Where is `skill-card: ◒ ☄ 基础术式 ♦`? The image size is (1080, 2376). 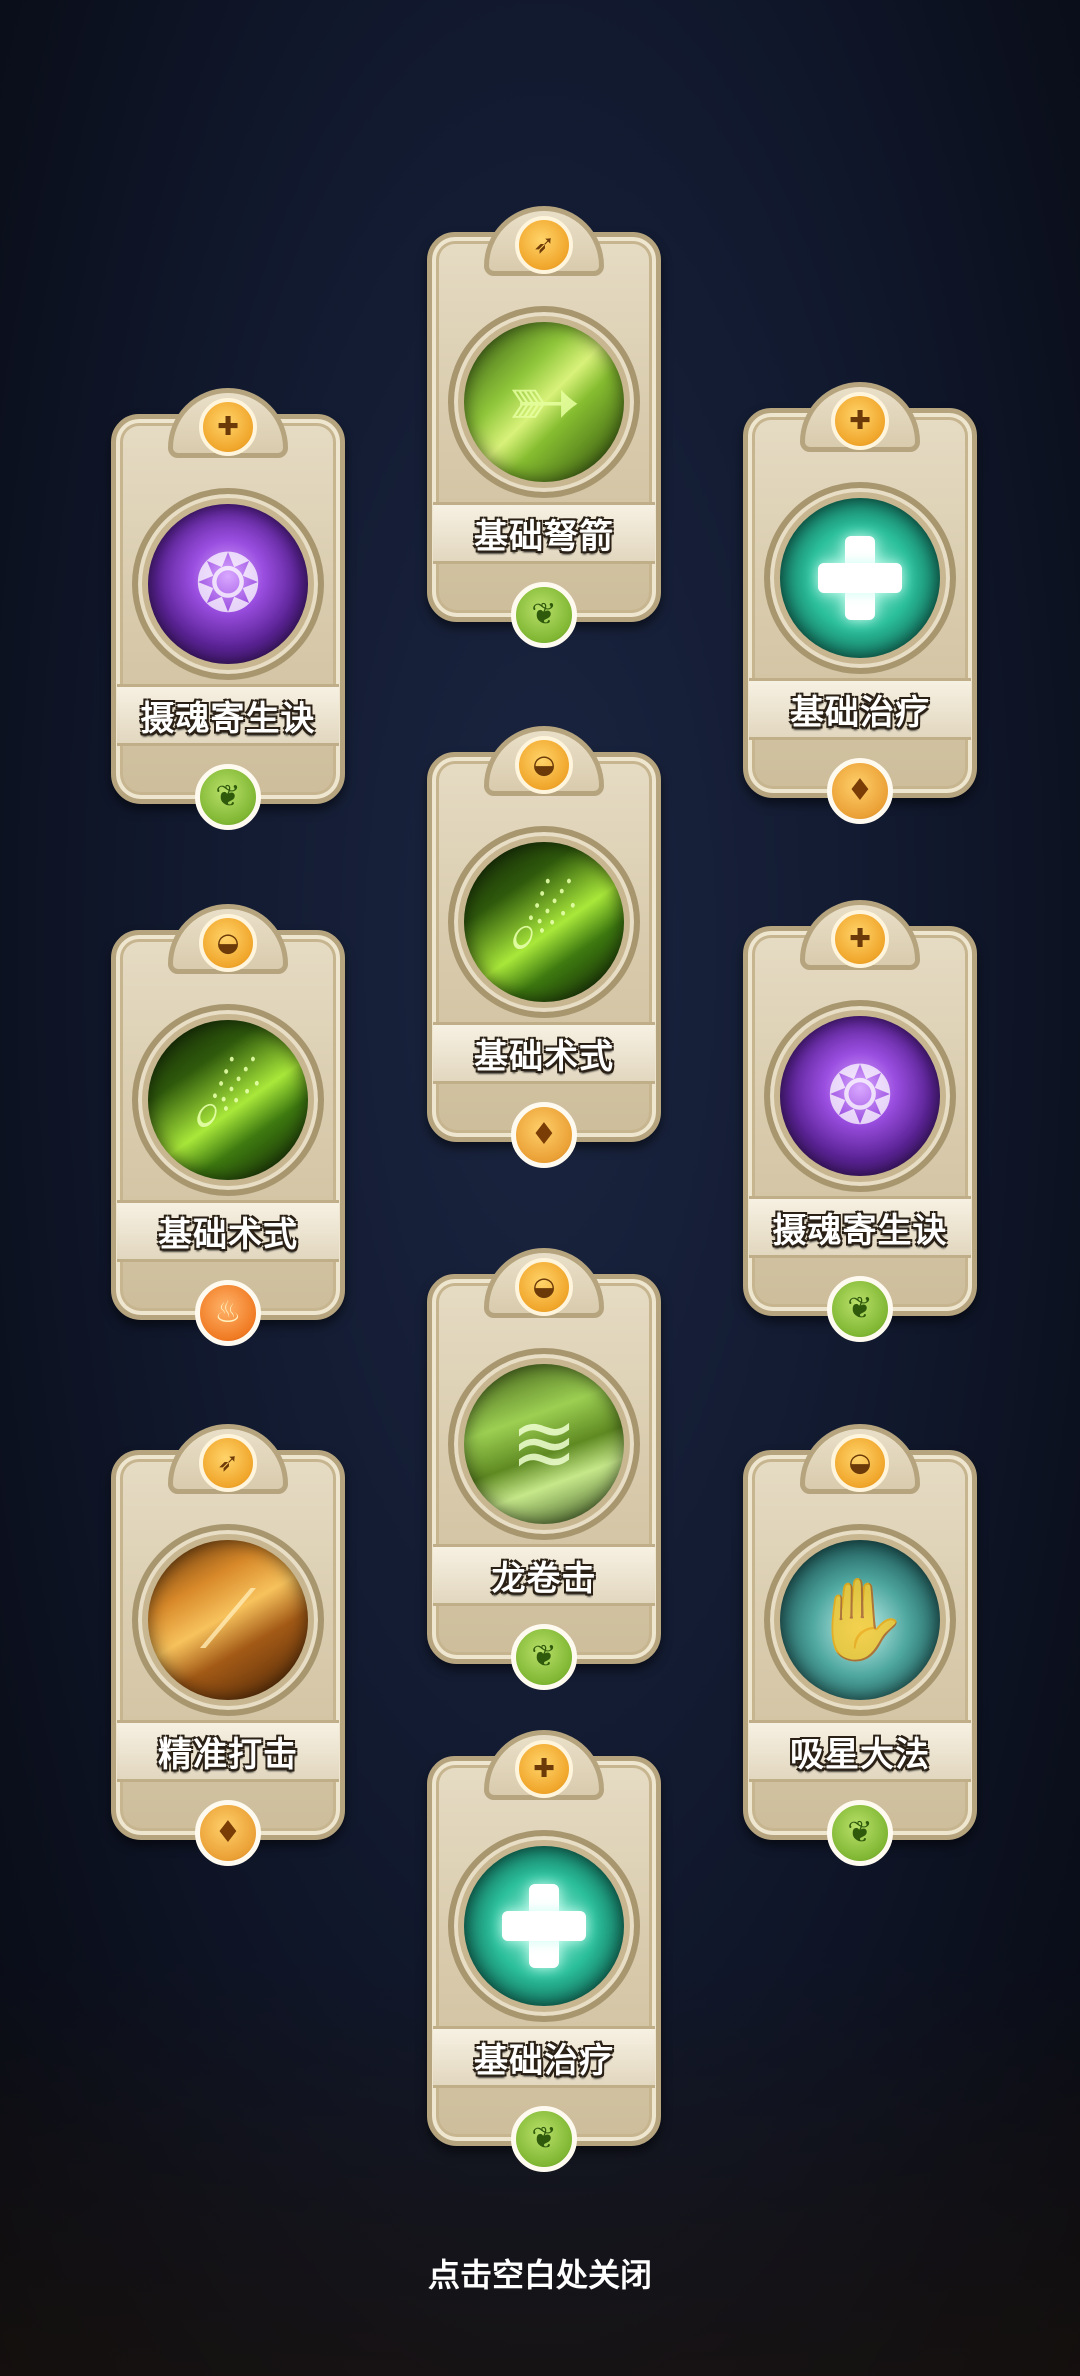 skill-card: ◒ ☄ 基础术式 ♦ is located at coordinates (544, 949).